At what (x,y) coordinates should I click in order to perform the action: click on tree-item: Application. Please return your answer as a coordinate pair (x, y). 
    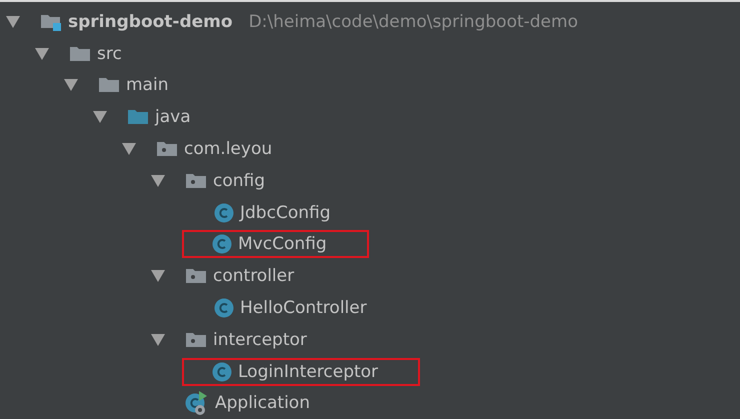
    Looking at the image, I should click on (247, 403).